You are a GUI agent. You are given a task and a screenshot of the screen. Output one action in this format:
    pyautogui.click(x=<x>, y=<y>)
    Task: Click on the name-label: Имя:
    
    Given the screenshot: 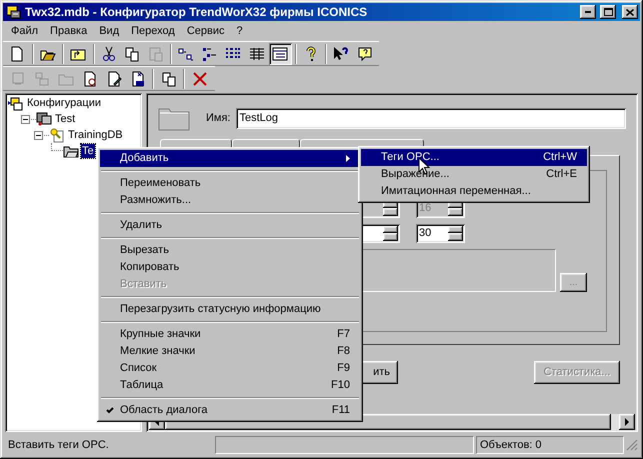 What is the action you would take?
    pyautogui.click(x=218, y=118)
    